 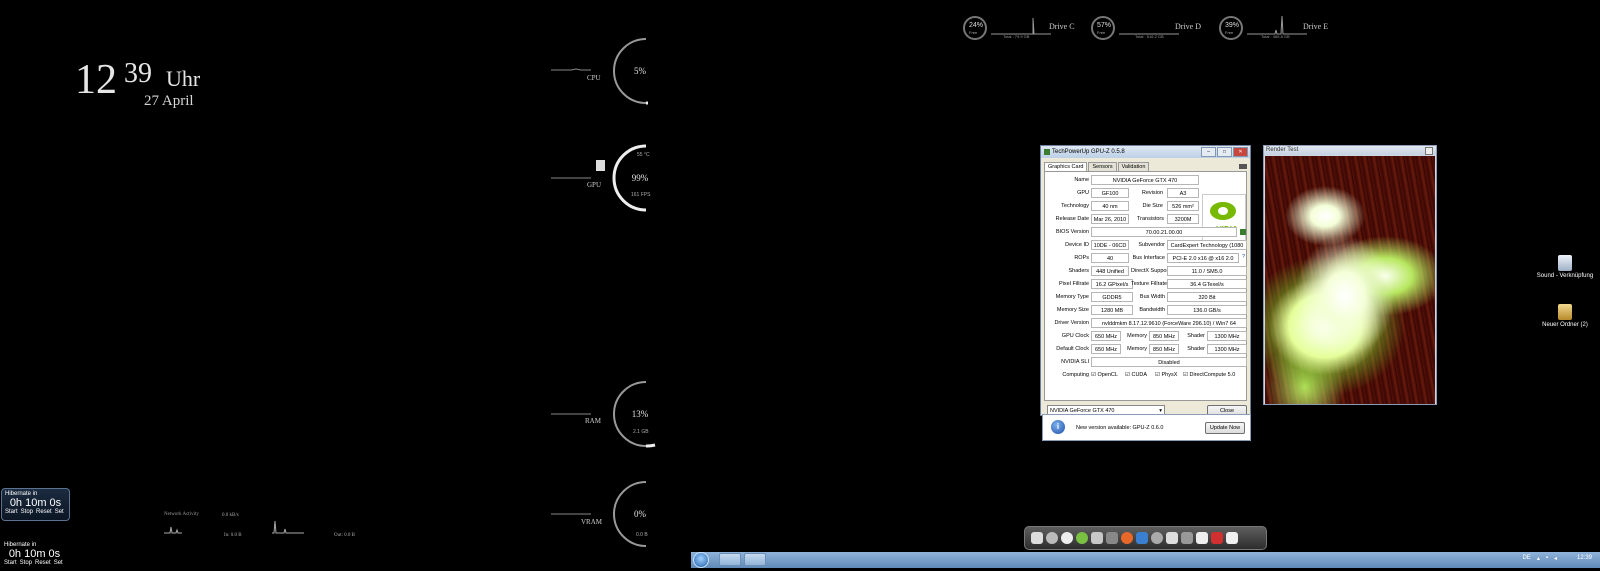 I want to click on subvendor-value: CardExpert Technology (1080, so click(x=1207, y=245).